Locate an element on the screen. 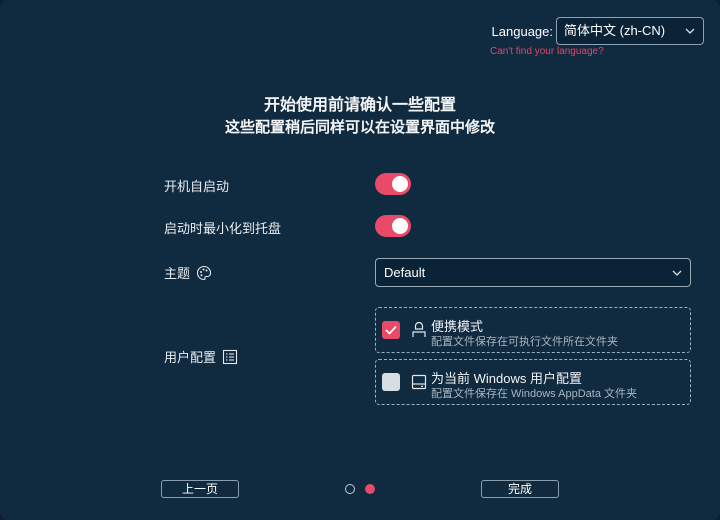  checkmark-icon is located at coordinates (391, 330).